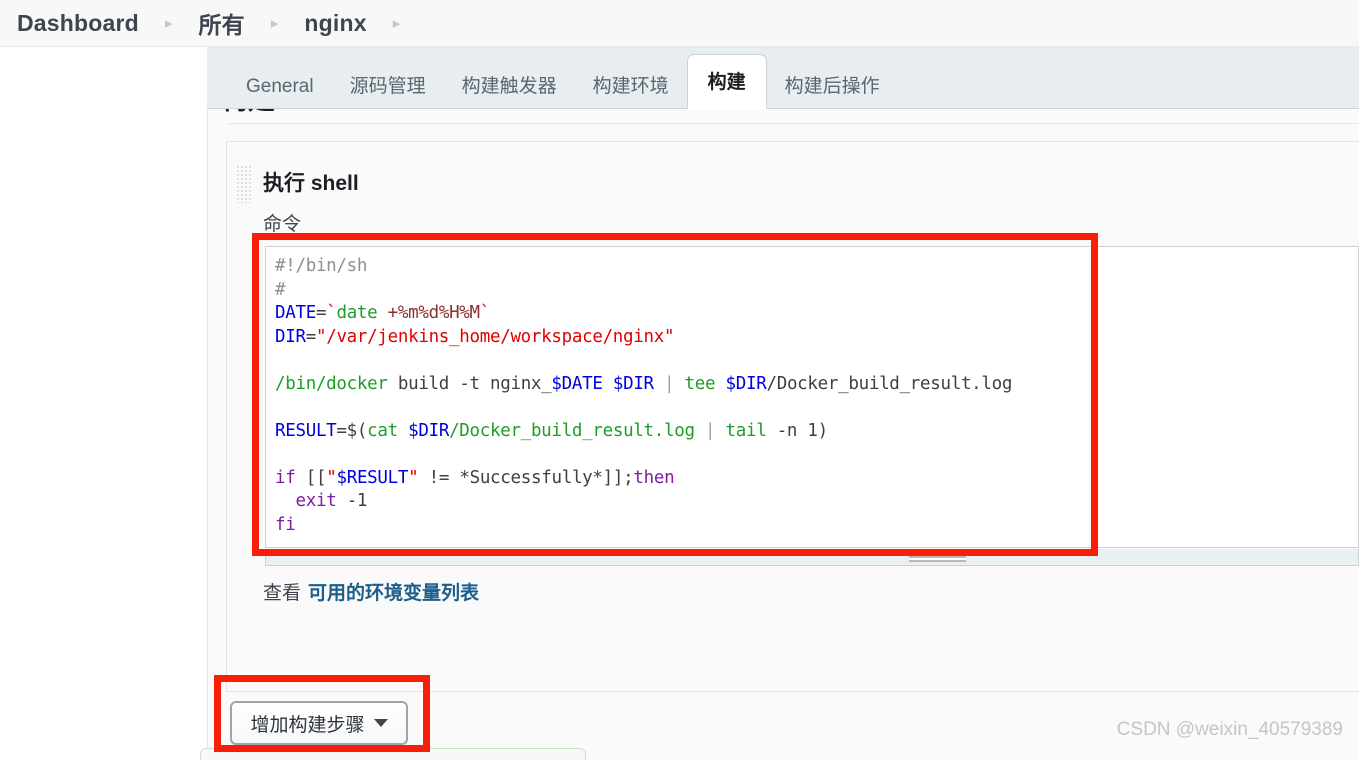 The image size is (1359, 760). What do you see at coordinates (78, 23) in the screenshot?
I see `breadcrumb-item-dashboard: Dashboard` at bounding box center [78, 23].